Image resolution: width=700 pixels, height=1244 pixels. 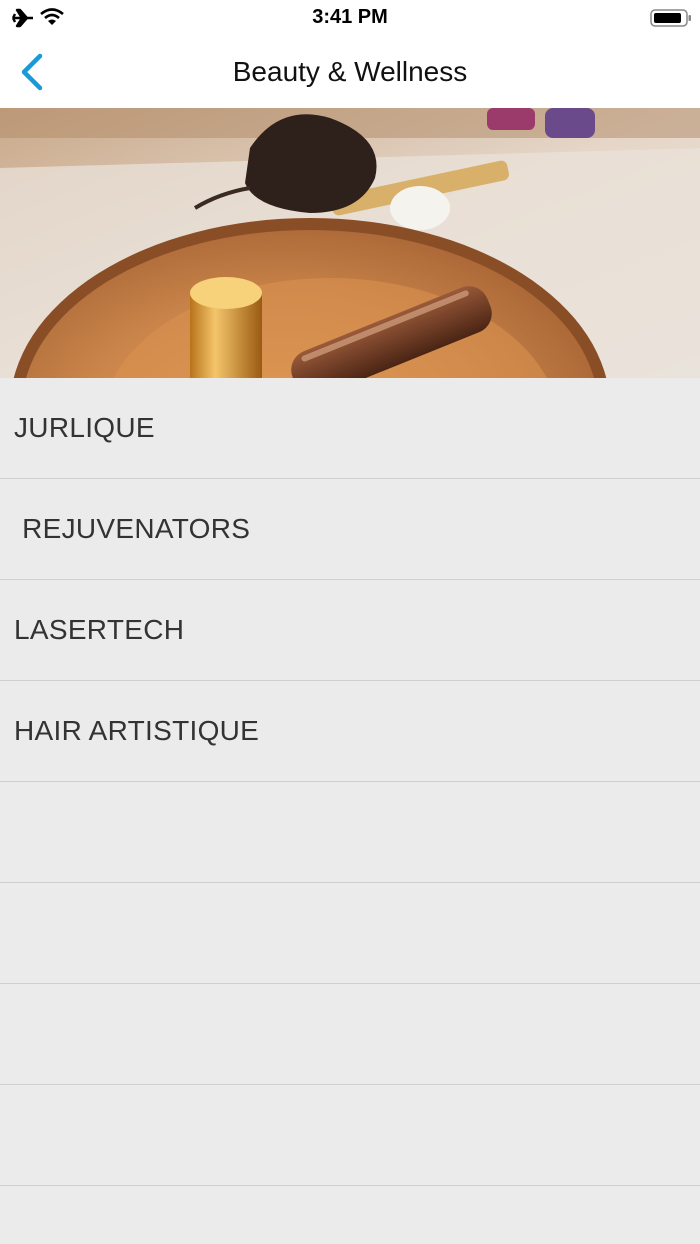 What do you see at coordinates (99, 629) in the screenshot?
I see `list-item-label: LASERTECH` at bounding box center [99, 629].